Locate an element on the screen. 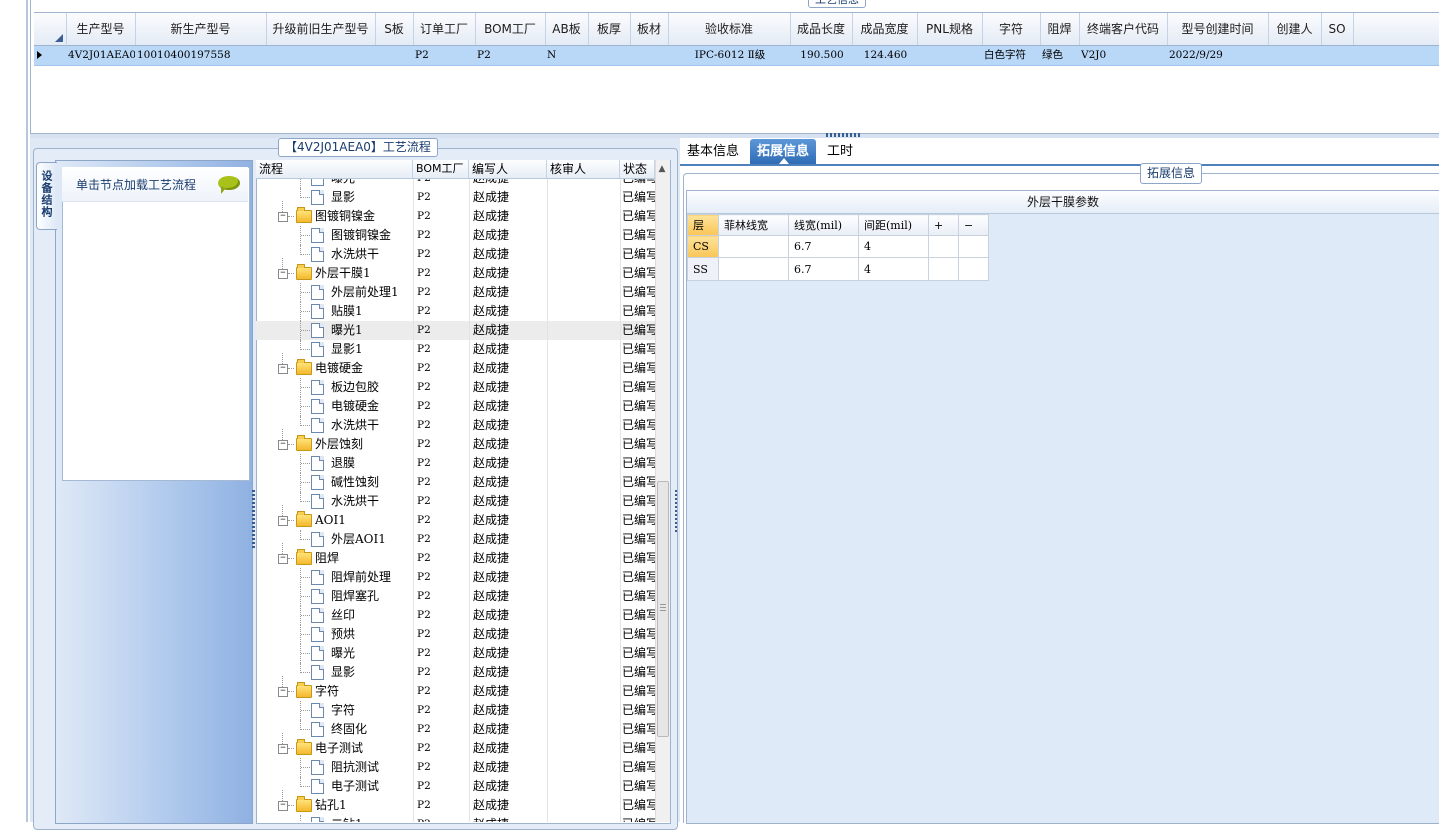  tree-node-group: − 字符 P2 赵成捷 已编写 is located at coordinates (455, 688).